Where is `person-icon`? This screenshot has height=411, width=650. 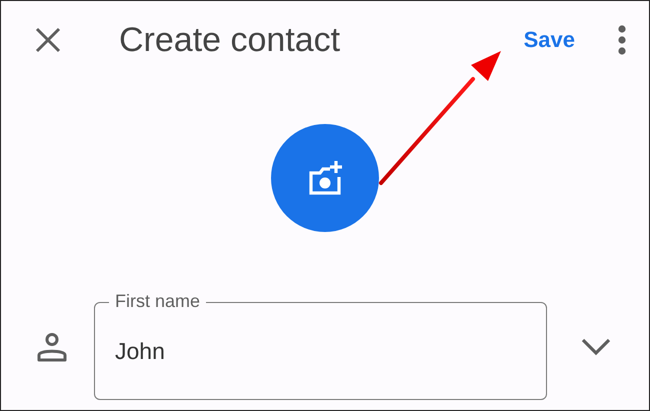
person-icon is located at coordinates (52, 347).